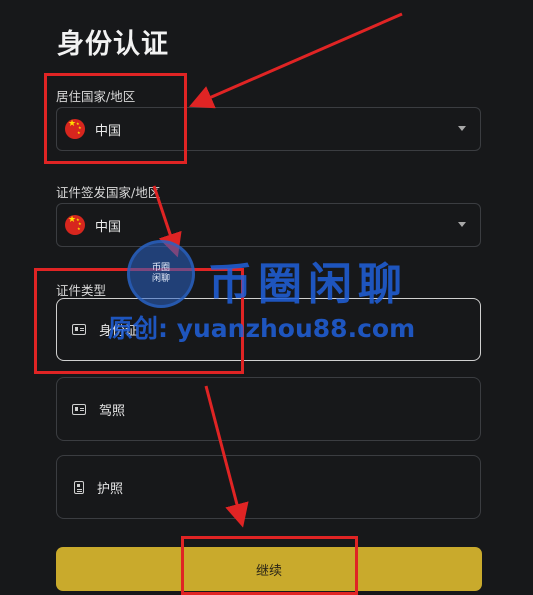  What do you see at coordinates (295, 60) in the screenshot?
I see `arrow-to-residence` at bounding box center [295, 60].